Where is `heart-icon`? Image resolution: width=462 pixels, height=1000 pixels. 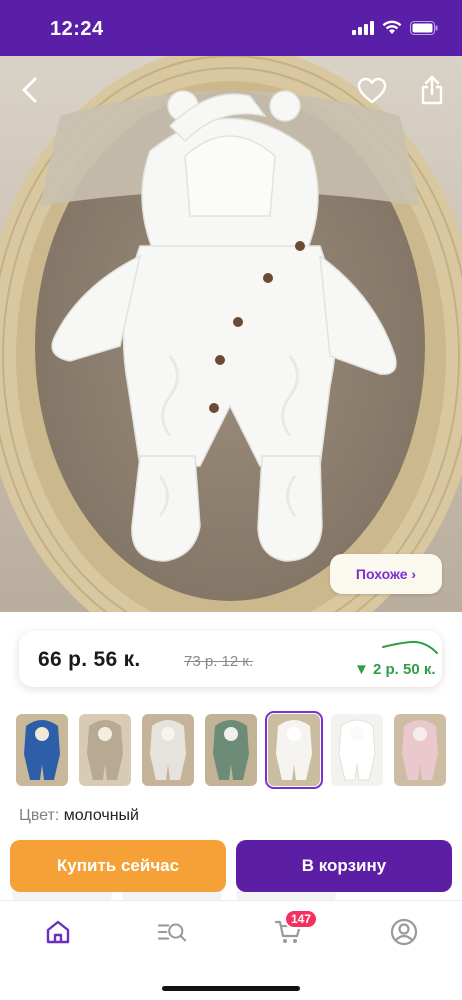
heart-icon is located at coordinates (372, 90).